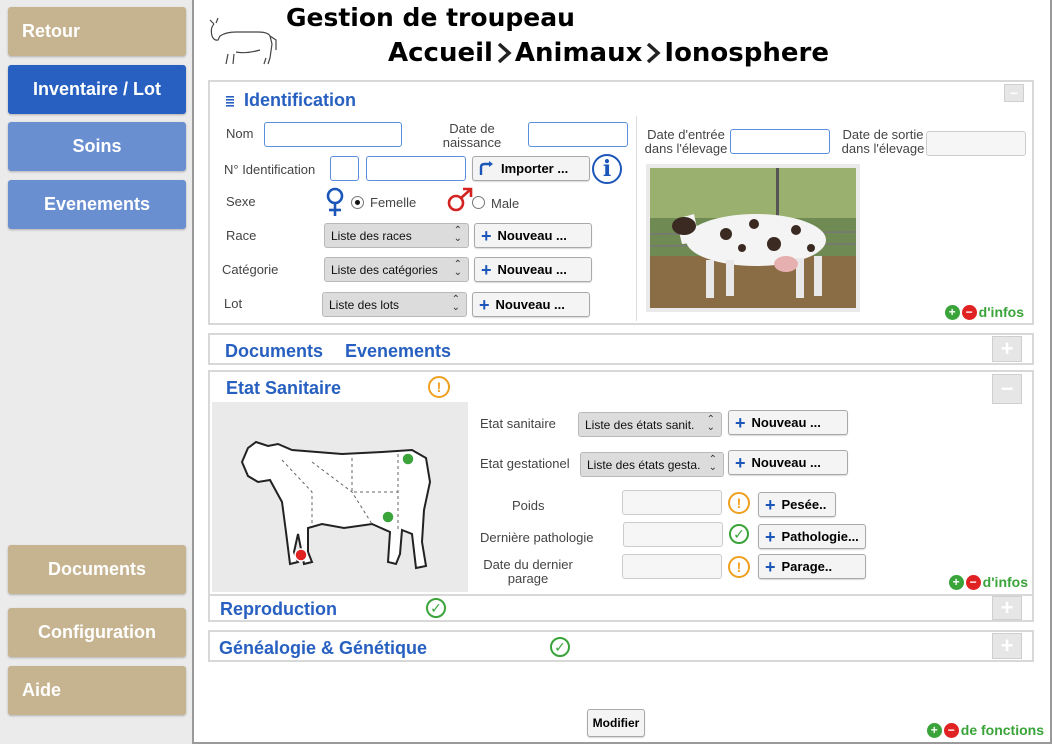 The image size is (1052, 744). What do you see at coordinates (398, 351) in the screenshot?
I see `tab-evenements: Evenements` at bounding box center [398, 351].